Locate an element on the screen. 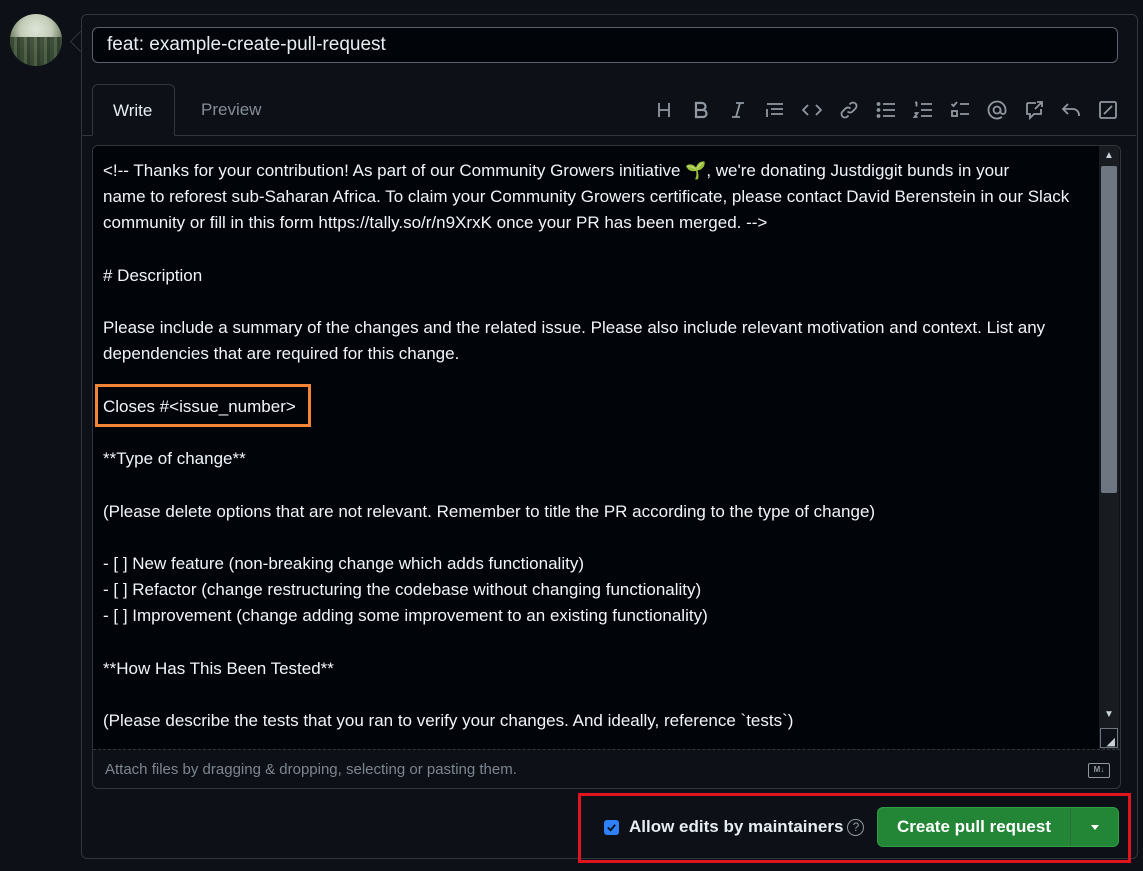  allow-edits-label: Allow edits by maintainers is located at coordinates (736, 827).